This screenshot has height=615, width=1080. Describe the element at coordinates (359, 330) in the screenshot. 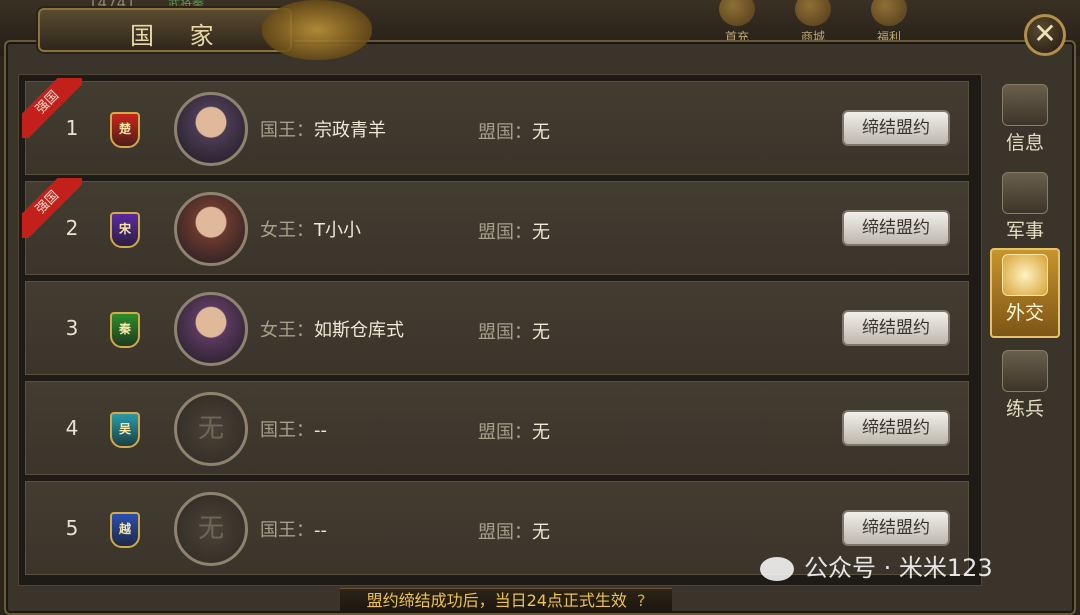

I see `ruler-name: 如斯仓库式` at that location.